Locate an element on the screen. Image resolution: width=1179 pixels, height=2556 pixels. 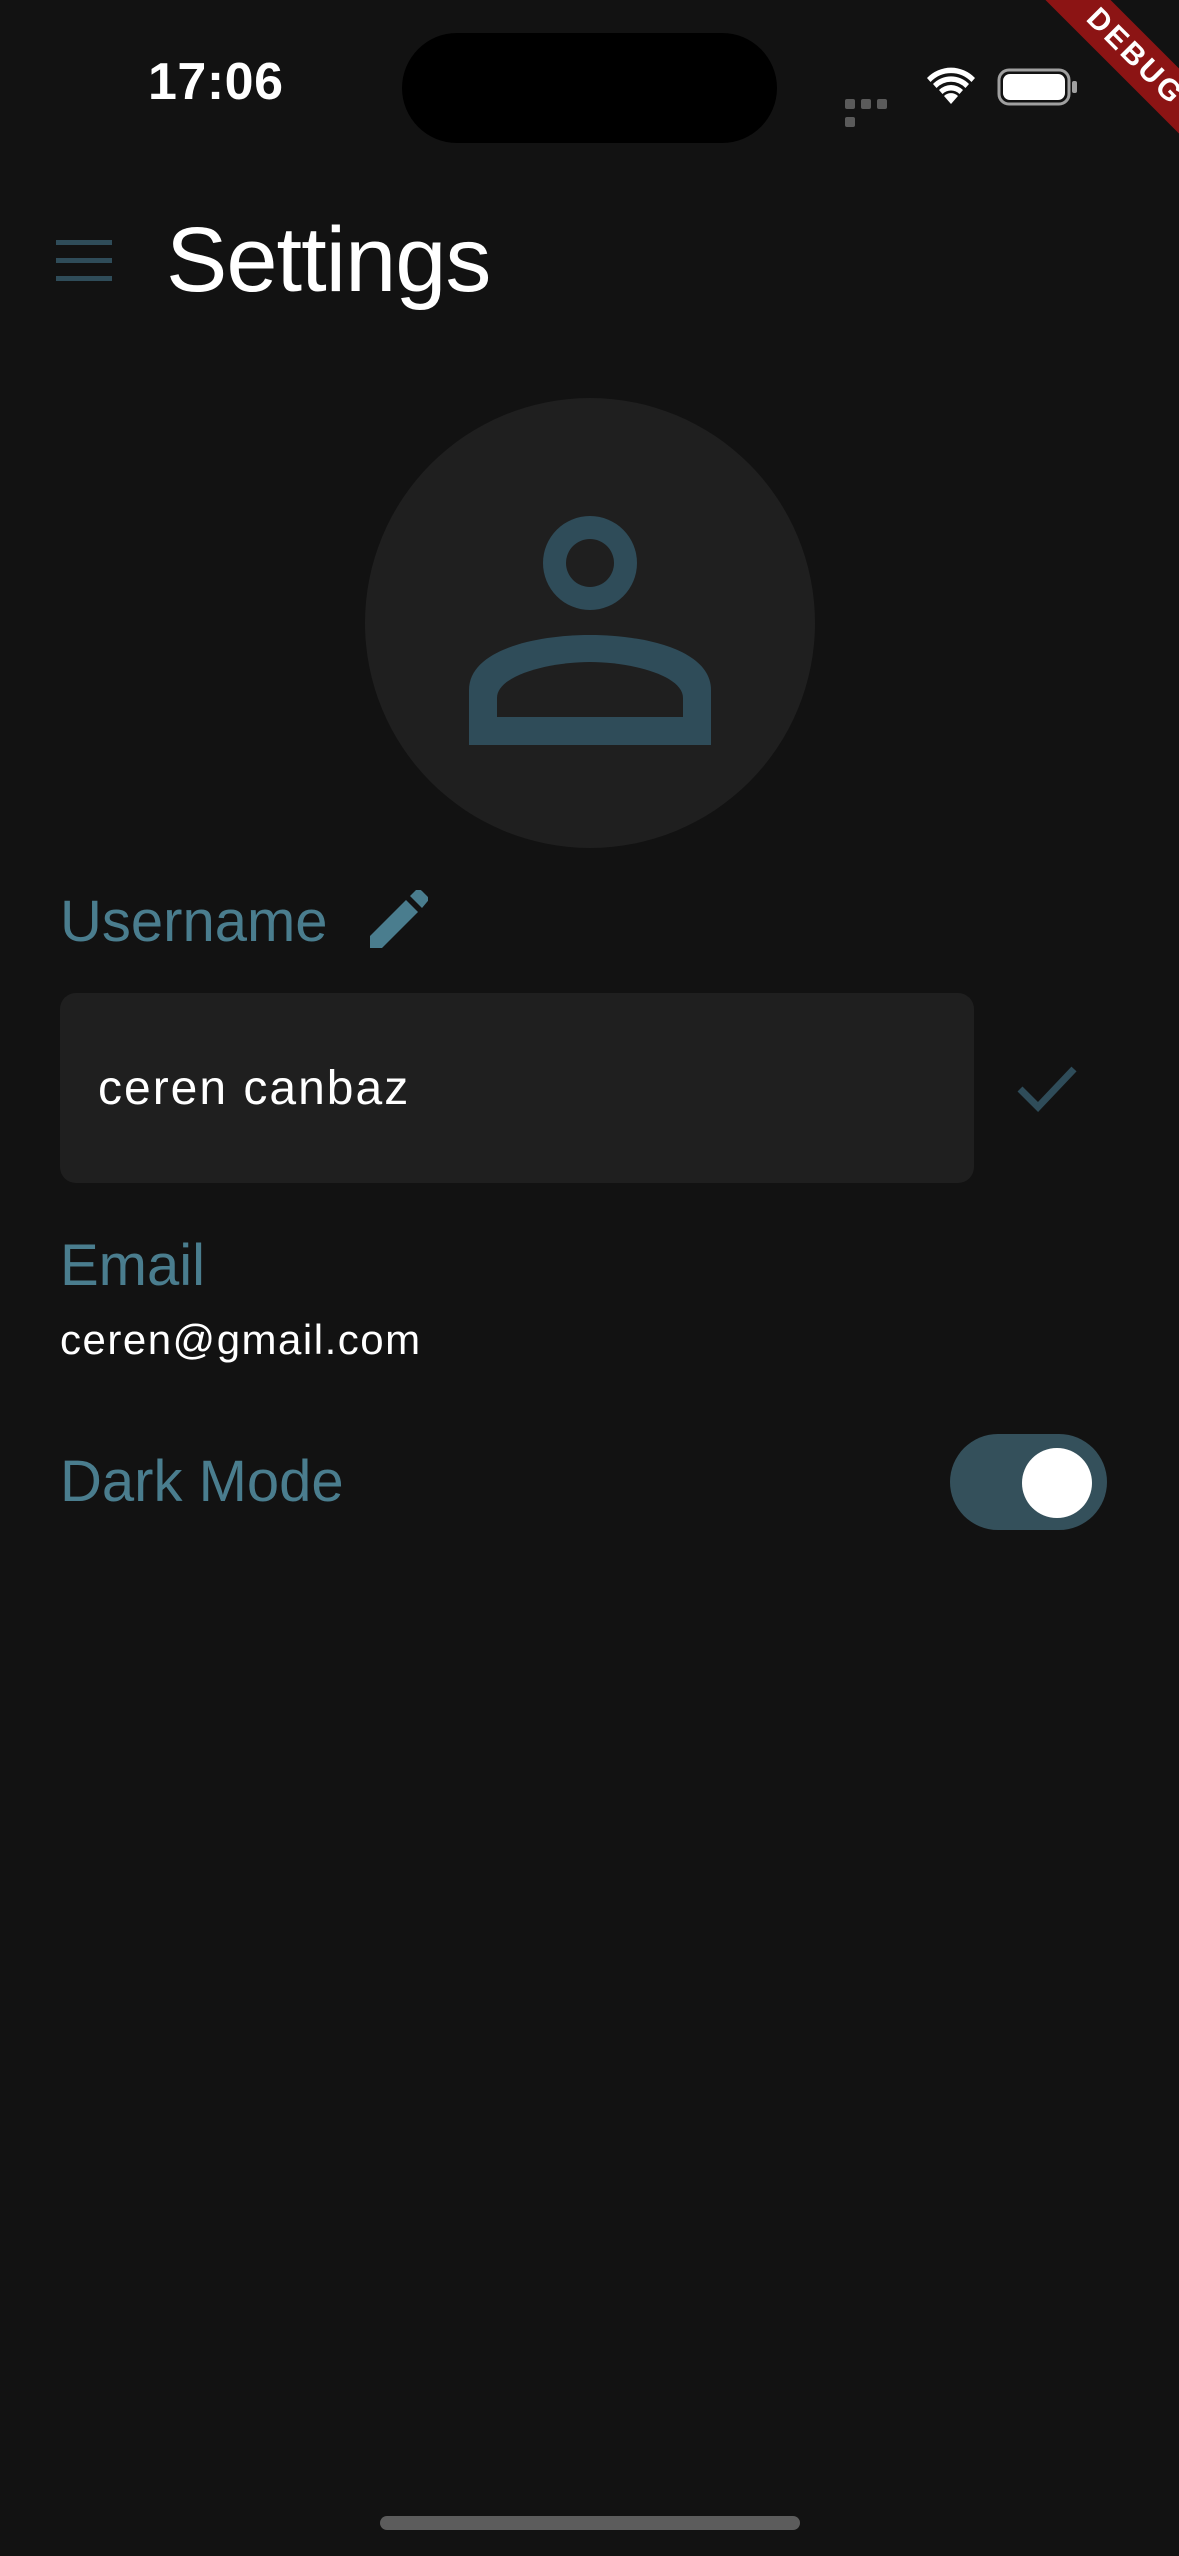
username-label: Username is located at coordinates (194, 921).